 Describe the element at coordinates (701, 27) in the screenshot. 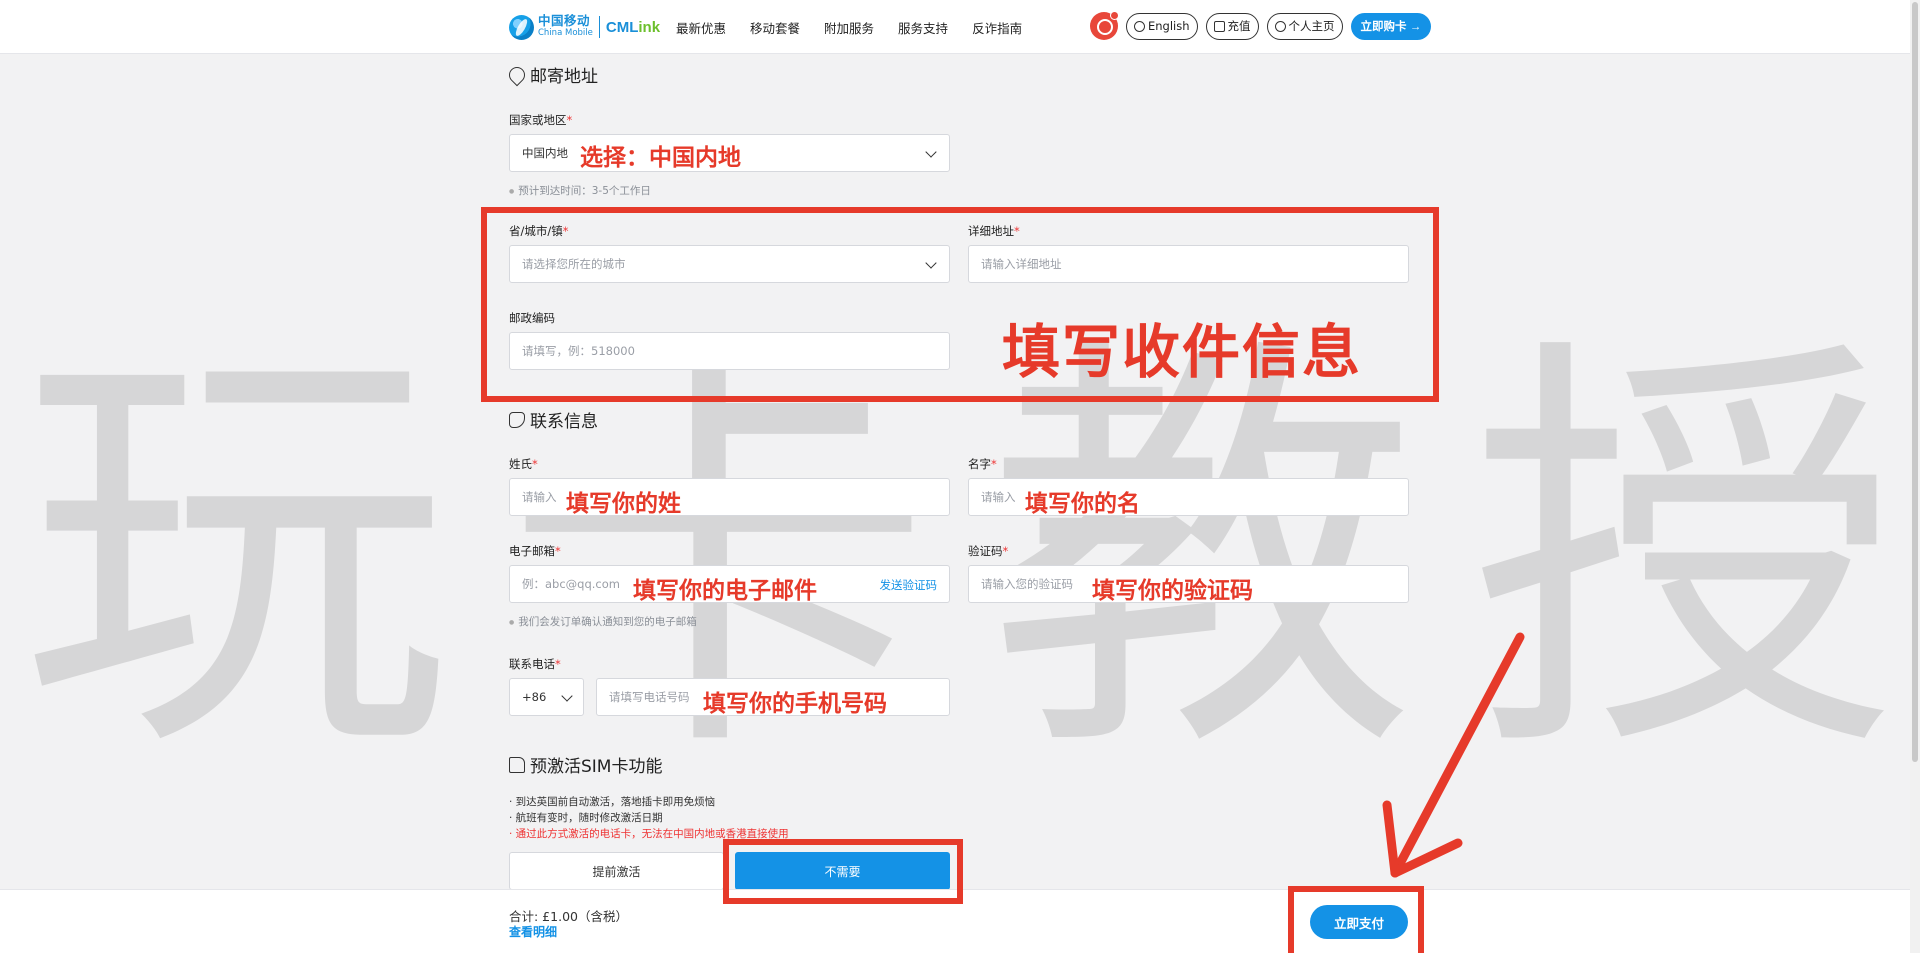

I see `nav-item-offers: 最新优惠` at that location.